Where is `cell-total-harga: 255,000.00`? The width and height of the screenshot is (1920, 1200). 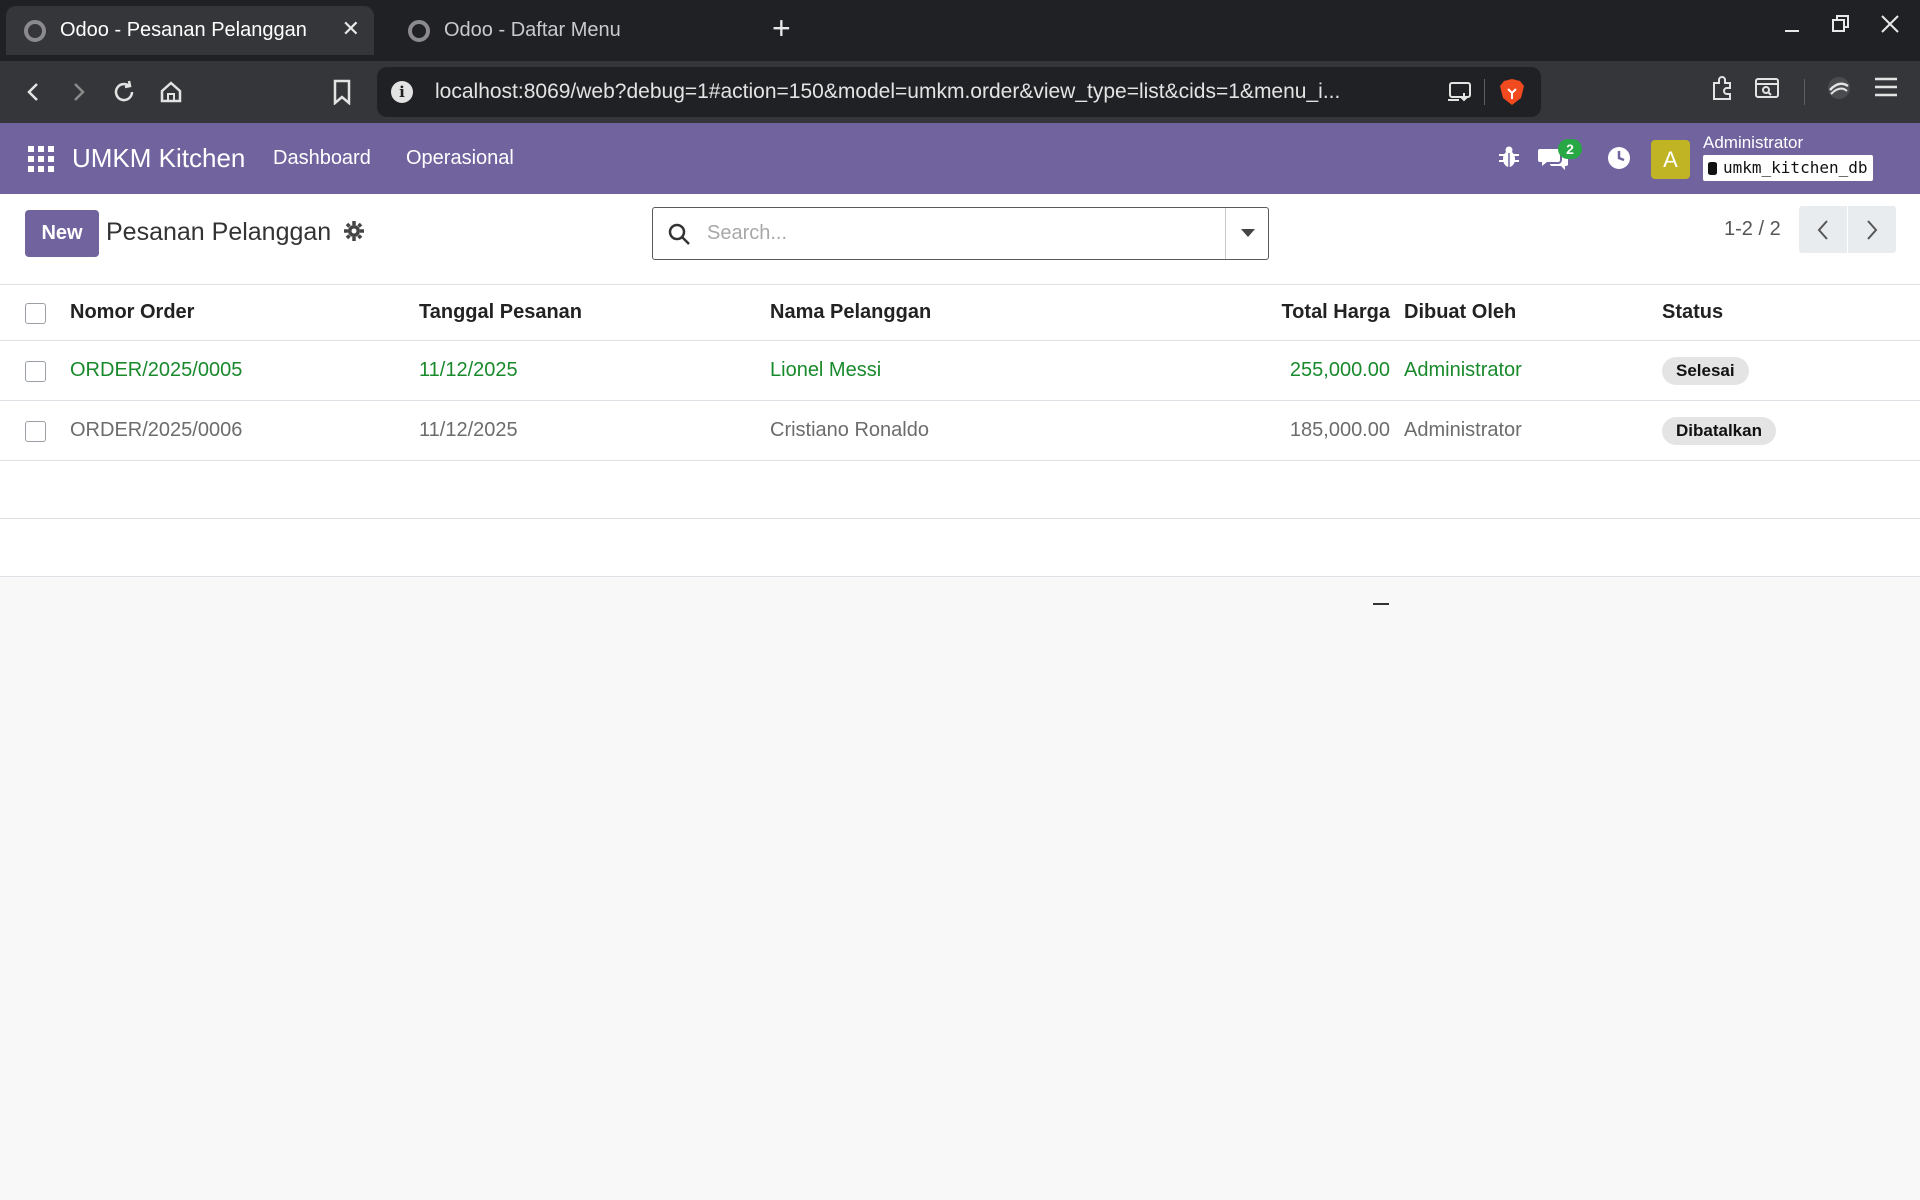
cell-total-harga: 255,000.00 is located at coordinates (1339, 370).